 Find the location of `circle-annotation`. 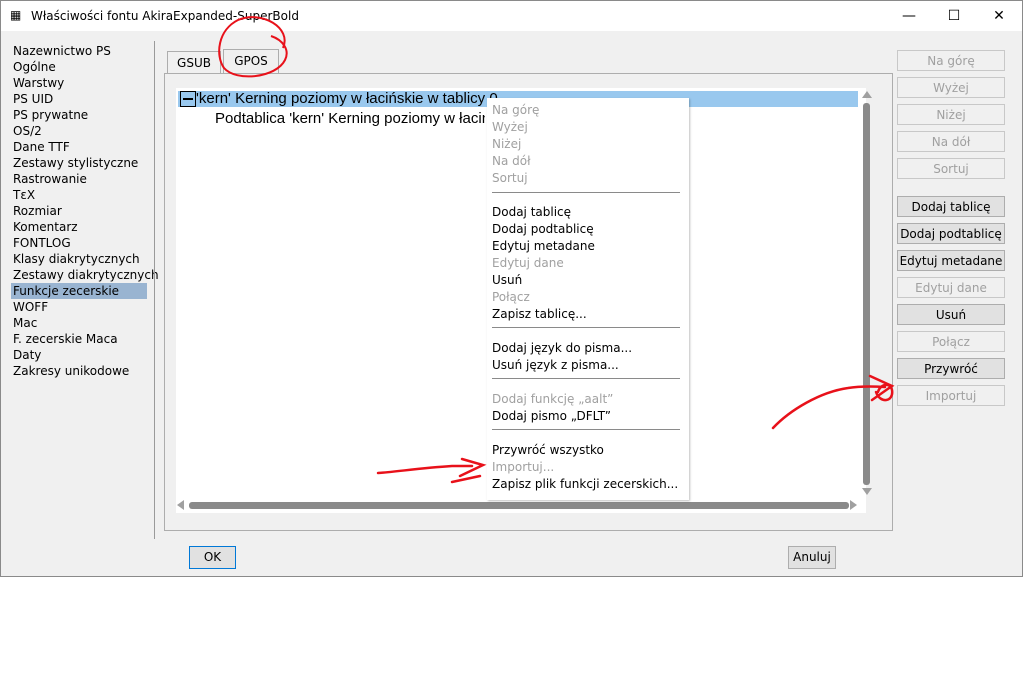

circle-annotation is located at coordinates (253, 47).